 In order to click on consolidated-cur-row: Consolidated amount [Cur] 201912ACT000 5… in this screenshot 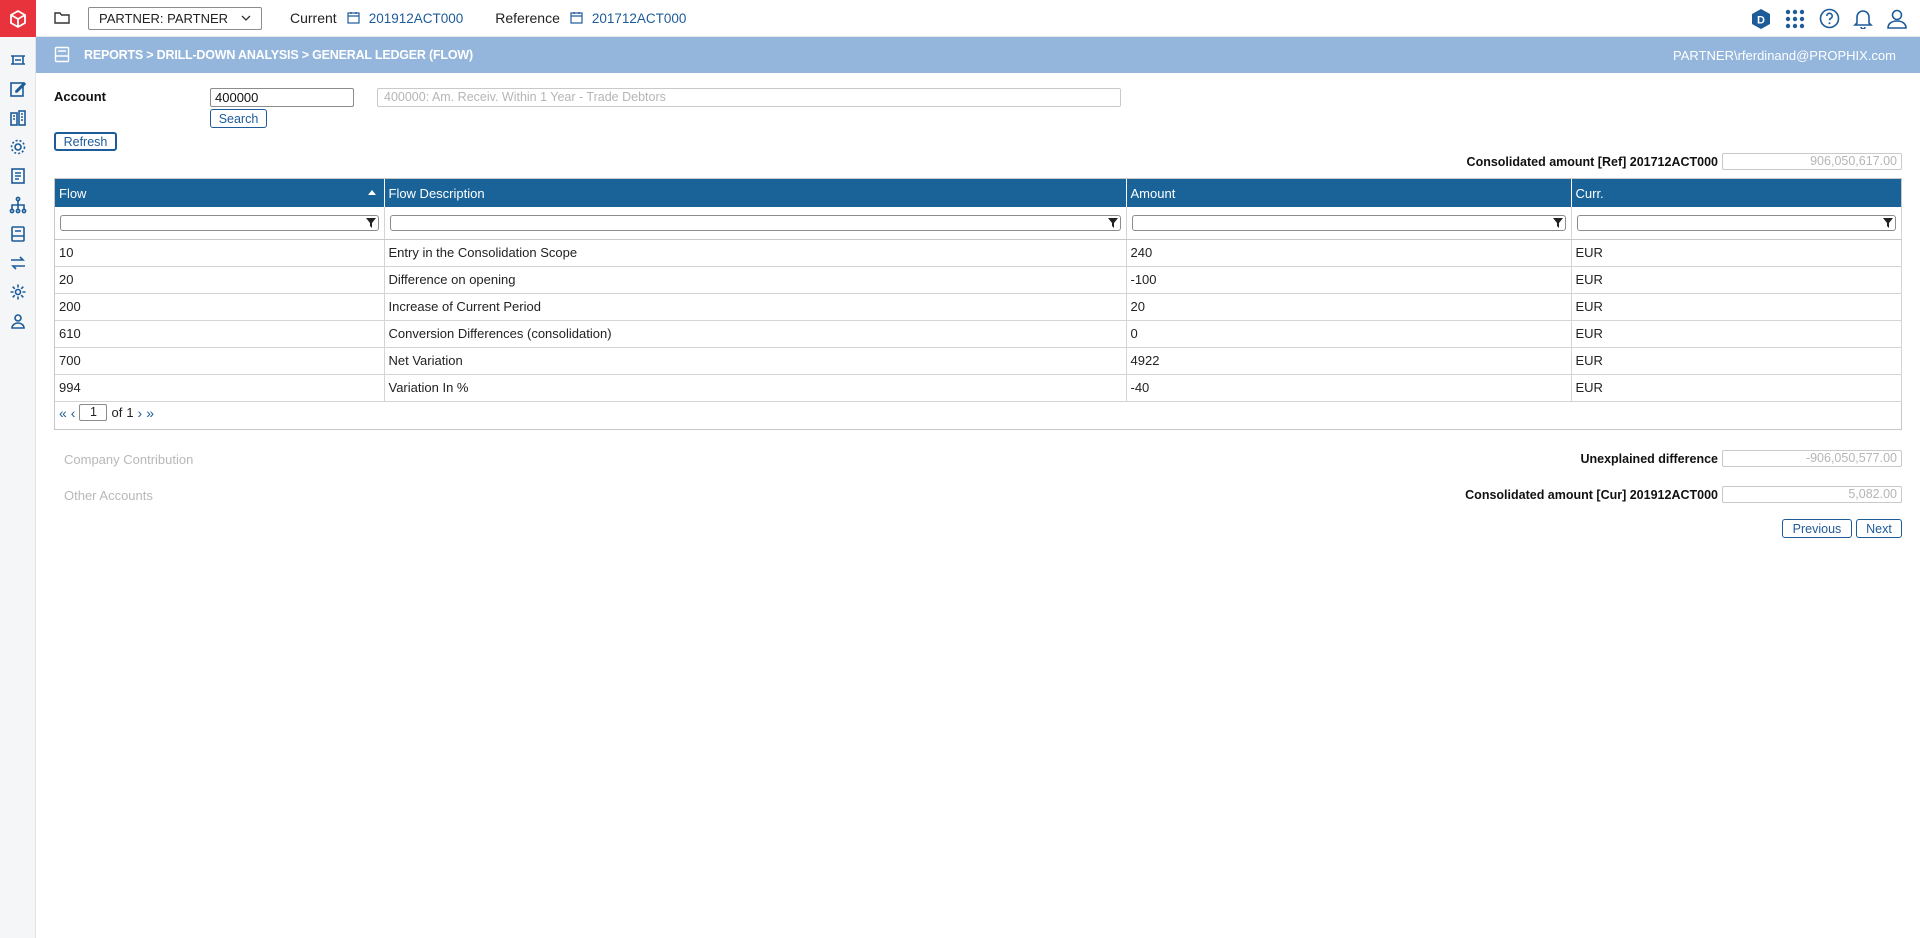, I will do `click(1683, 494)`.